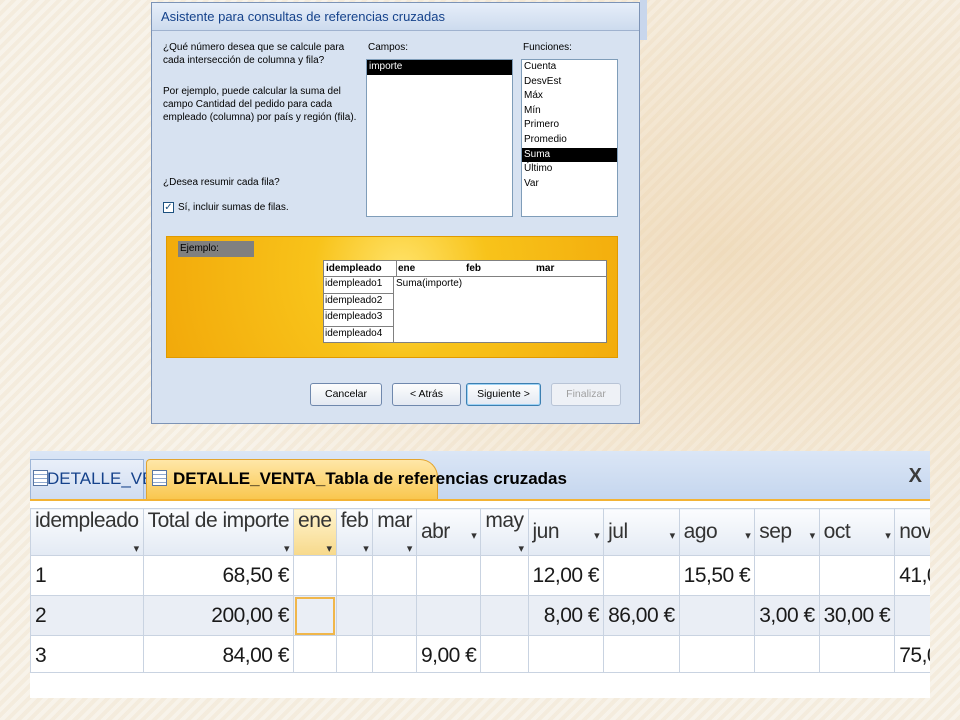  I want to click on total-cell: 68,50 €, so click(218, 575).